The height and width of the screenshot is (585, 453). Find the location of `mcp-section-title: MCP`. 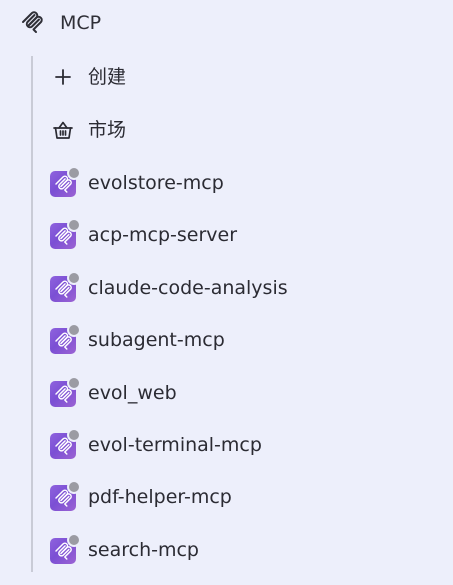

mcp-section-title: MCP is located at coordinates (81, 23).